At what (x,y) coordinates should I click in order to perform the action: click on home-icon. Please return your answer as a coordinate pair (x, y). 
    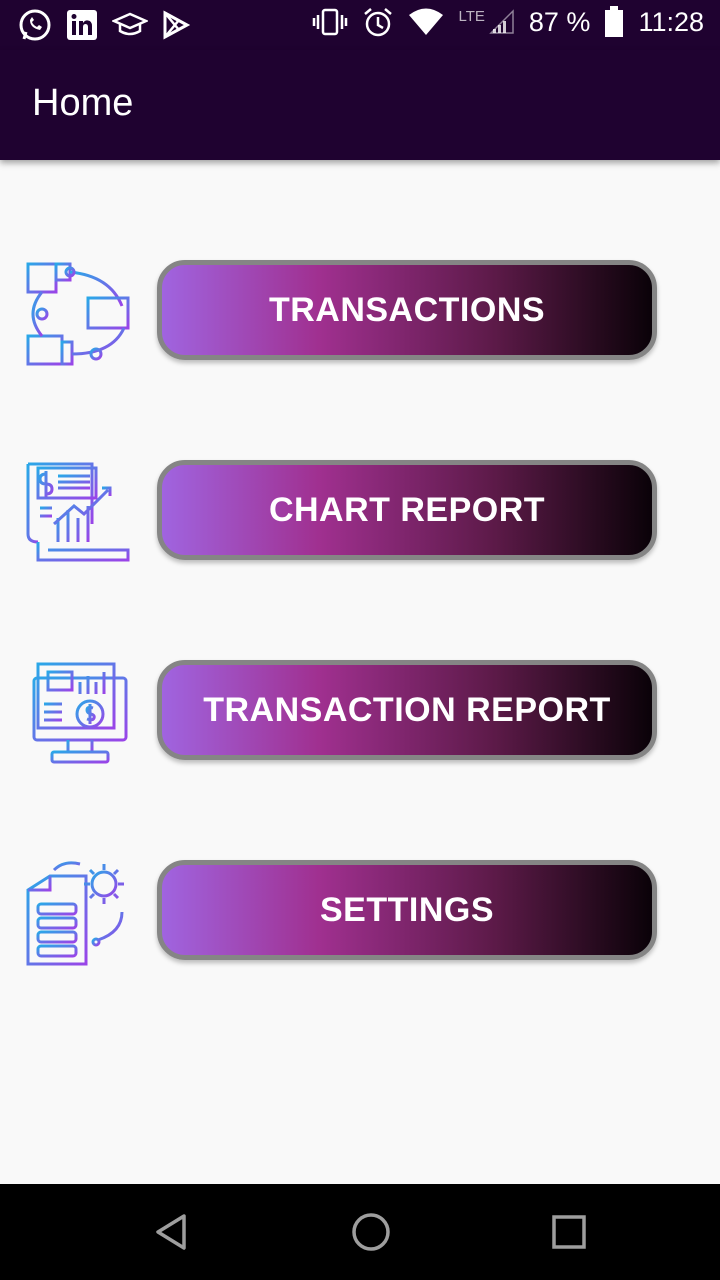
    Looking at the image, I should click on (371, 1232).